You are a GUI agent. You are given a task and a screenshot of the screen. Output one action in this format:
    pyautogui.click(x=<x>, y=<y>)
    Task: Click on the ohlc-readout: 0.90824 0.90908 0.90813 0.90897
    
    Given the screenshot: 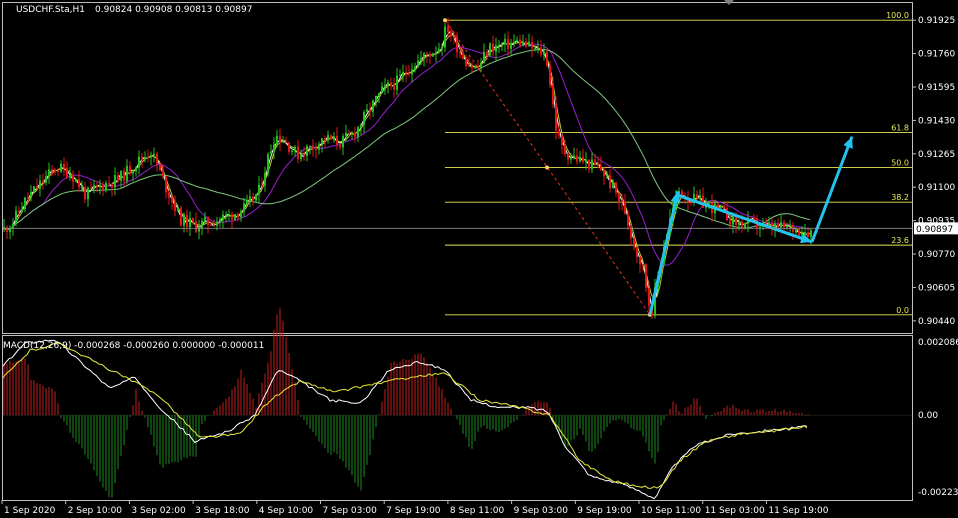 What is the action you would take?
    pyautogui.click(x=173, y=10)
    